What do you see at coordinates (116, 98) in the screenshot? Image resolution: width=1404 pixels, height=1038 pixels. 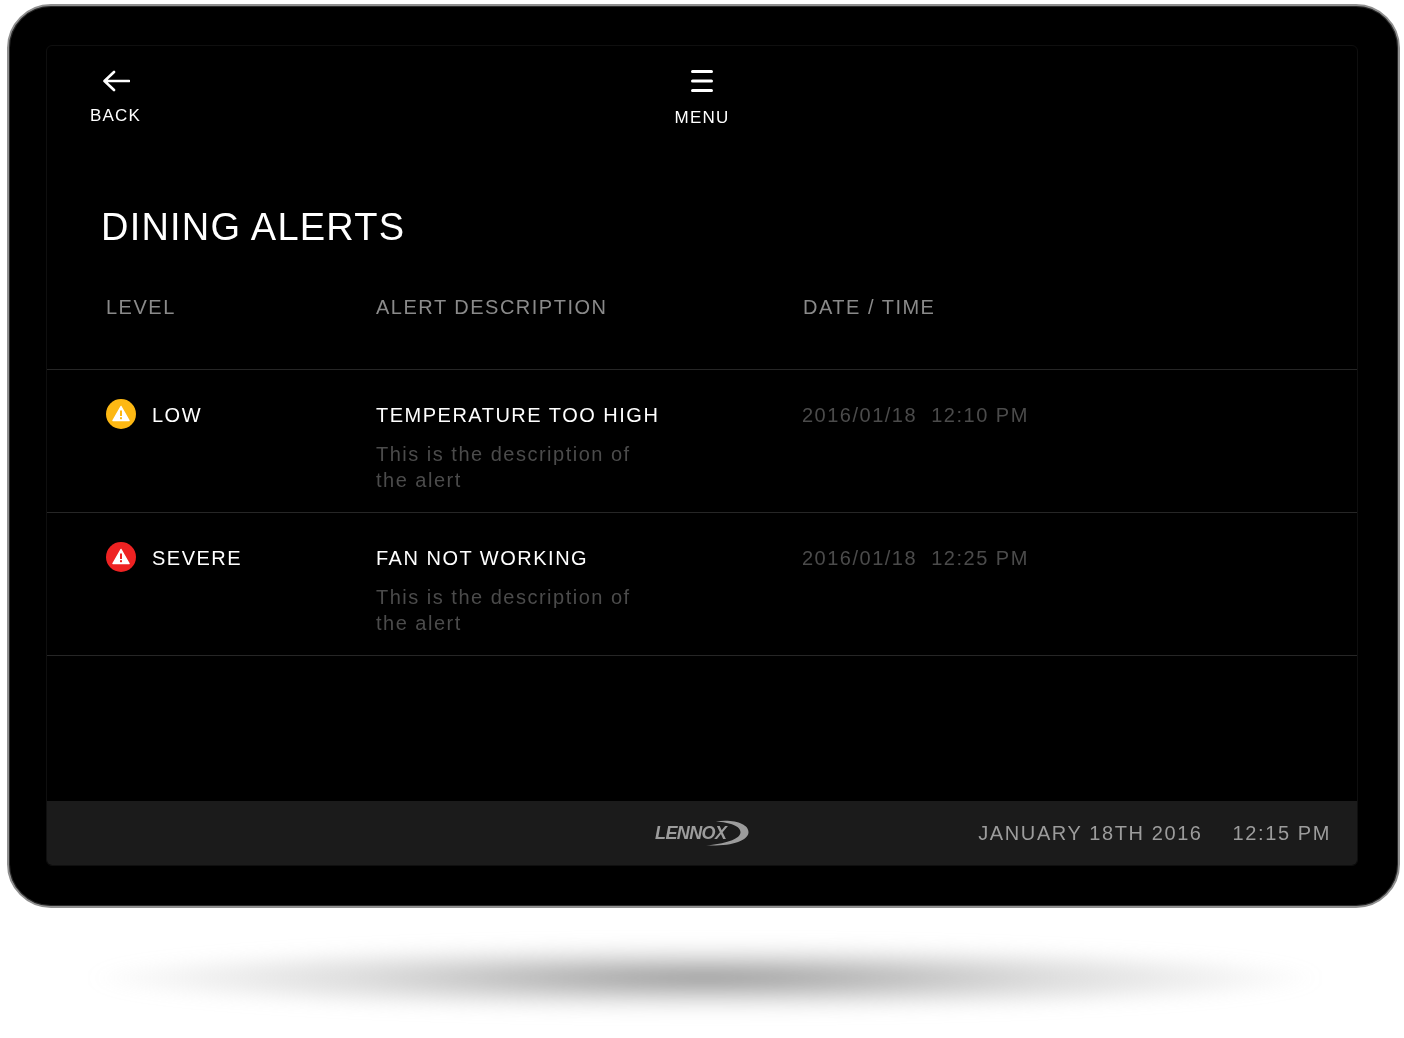 I see `back-button: BACK` at bounding box center [116, 98].